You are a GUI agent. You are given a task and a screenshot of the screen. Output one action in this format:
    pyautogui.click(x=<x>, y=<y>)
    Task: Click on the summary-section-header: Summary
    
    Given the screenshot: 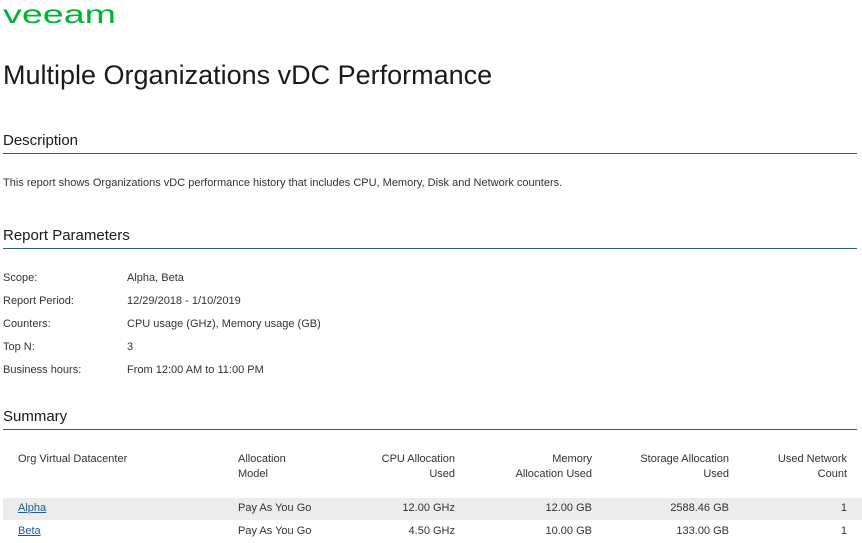 What is the action you would take?
    pyautogui.click(x=430, y=418)
    